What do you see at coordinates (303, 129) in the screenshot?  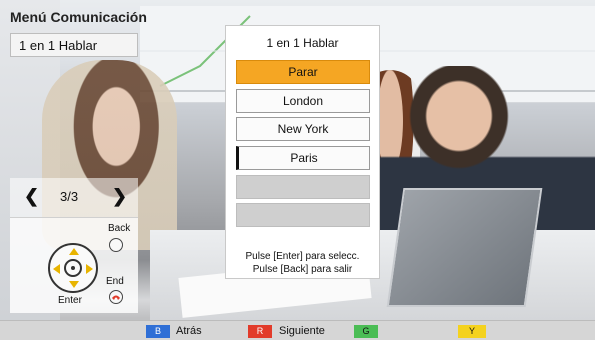 I see `option-new-york: New York` at bounding box center [303, 129].